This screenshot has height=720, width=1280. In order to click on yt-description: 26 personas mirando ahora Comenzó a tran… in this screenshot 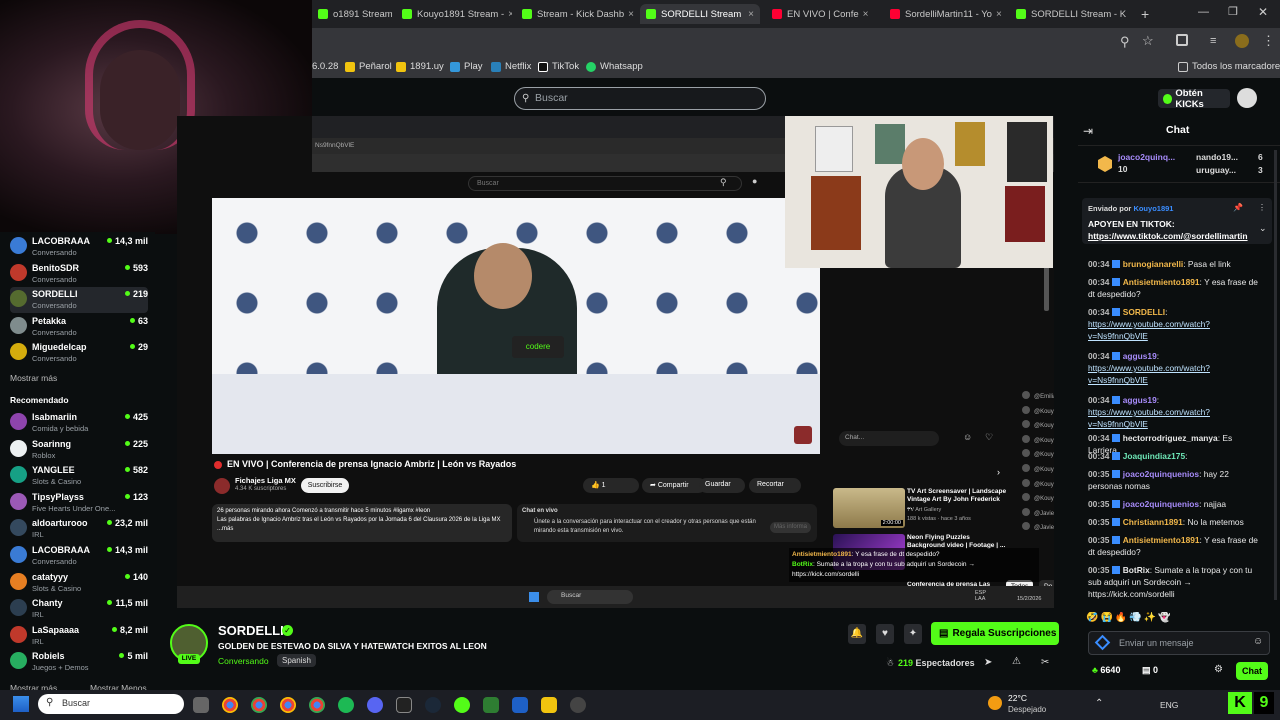, I will do `click(362, 523)`.